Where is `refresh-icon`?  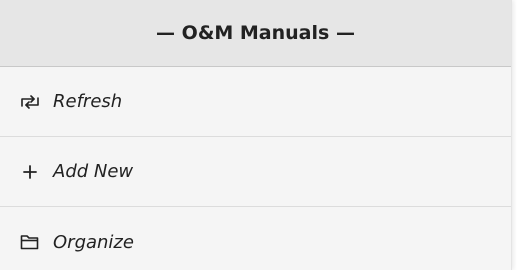 refresh-icon is located at coordinates (30, 102).